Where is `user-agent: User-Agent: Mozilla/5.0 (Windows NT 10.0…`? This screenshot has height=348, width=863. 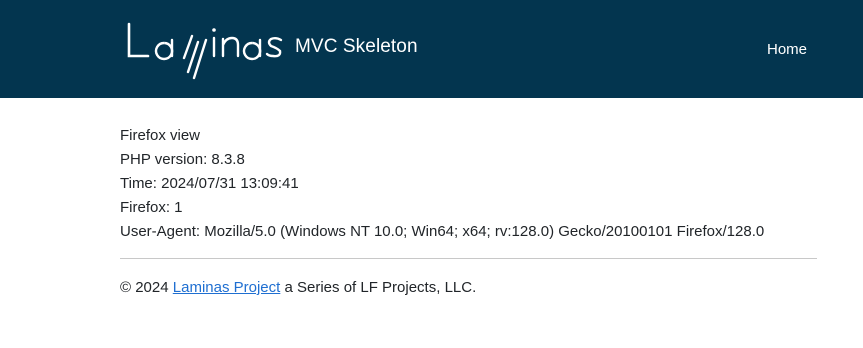 user-agent: User-Agent: Mozilla/5.0 (Windows NT 10.0… is located at coordinates (442, 231).